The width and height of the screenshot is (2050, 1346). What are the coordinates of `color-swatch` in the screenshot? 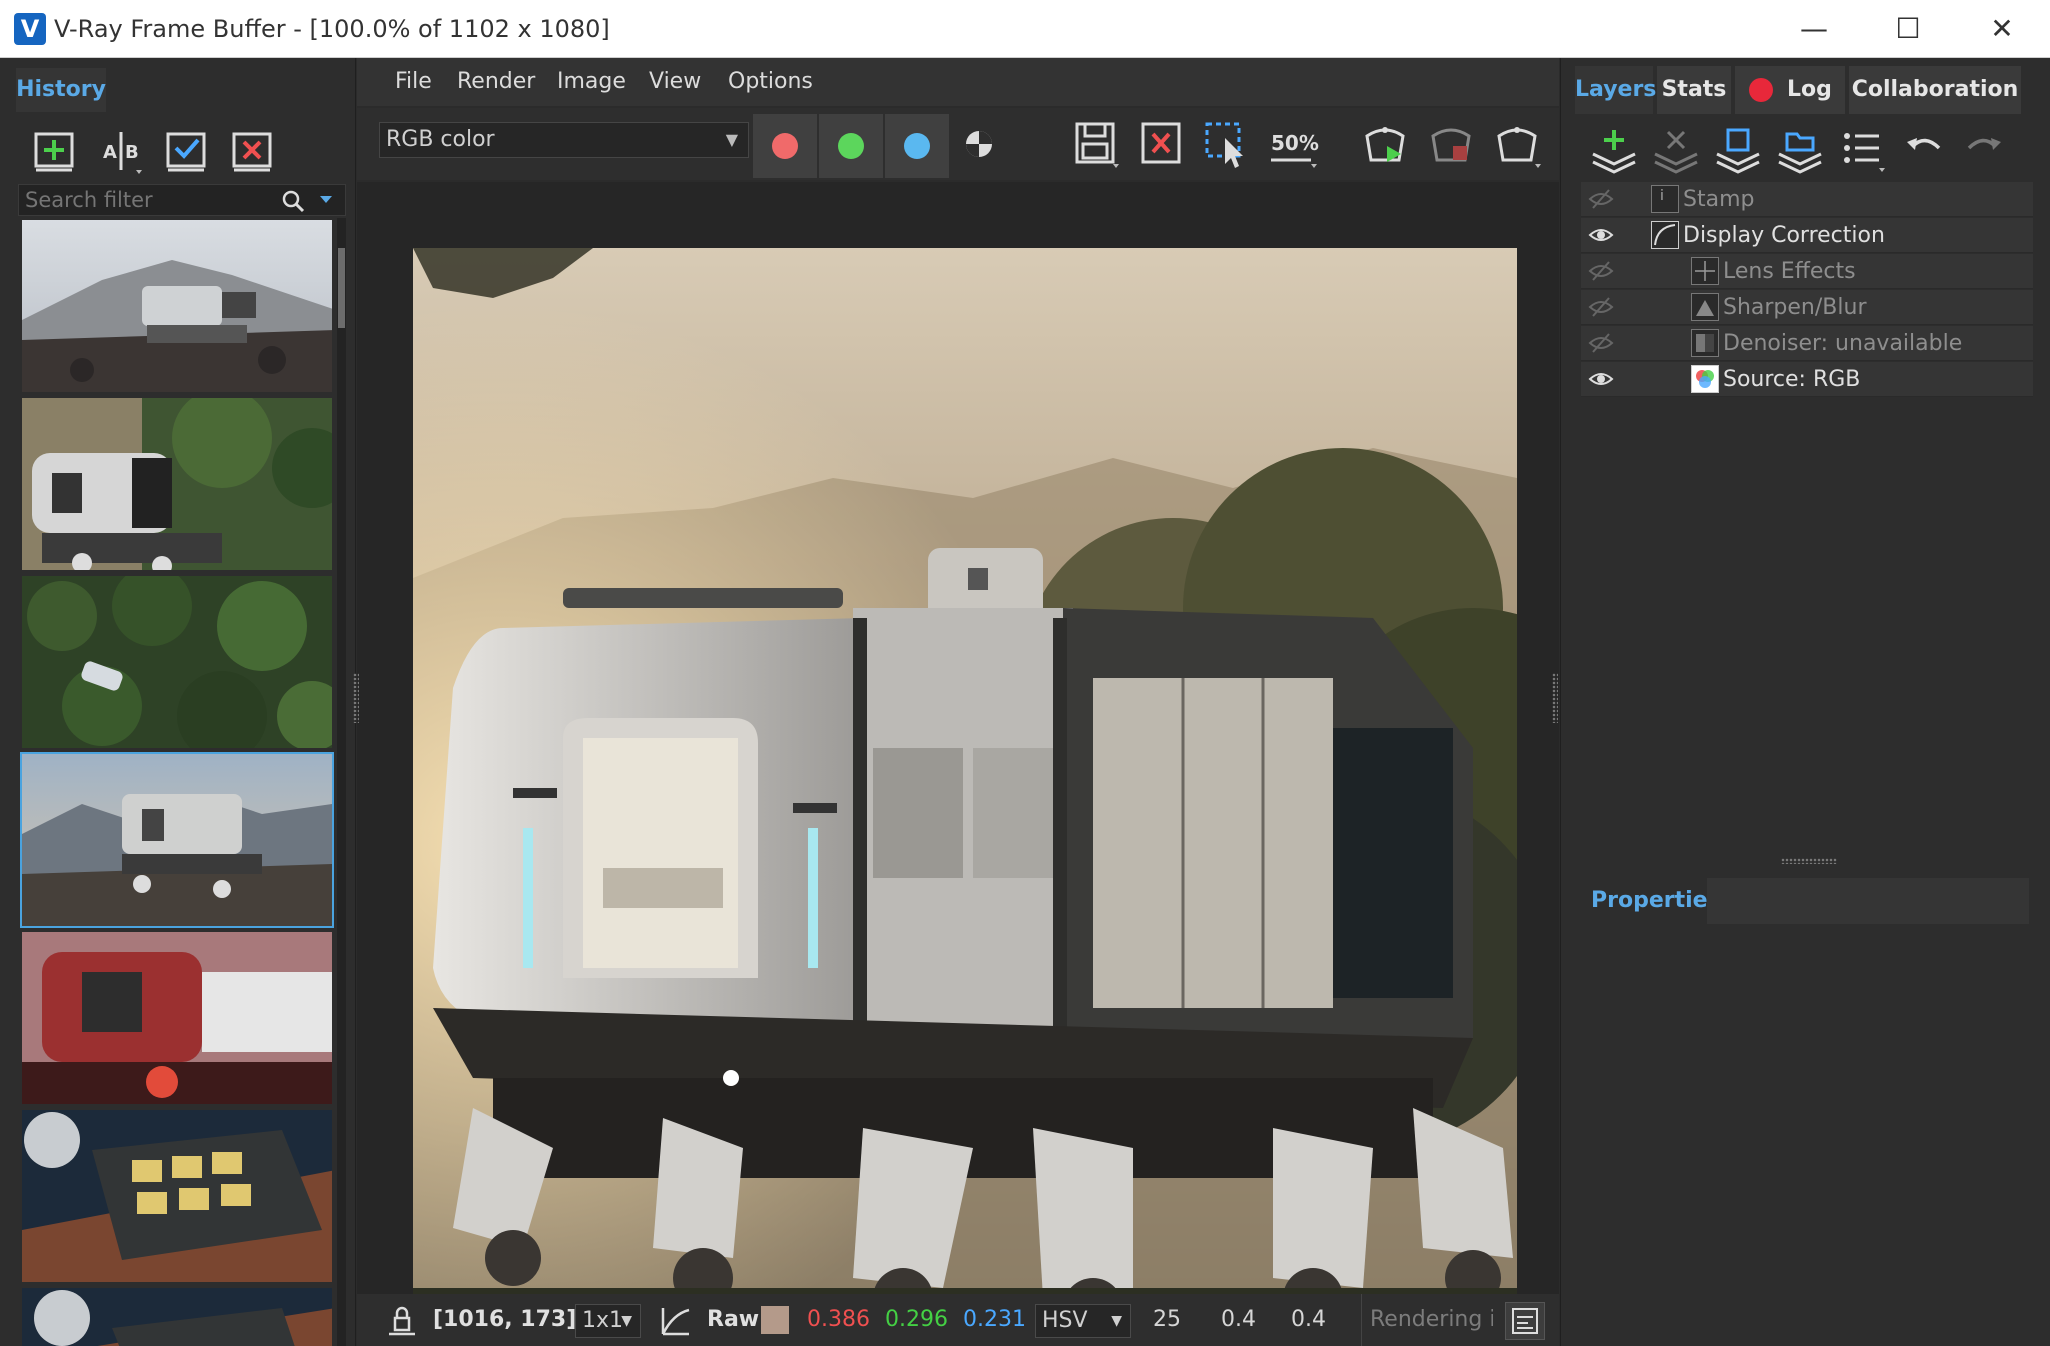 It's located at (775, 1320).